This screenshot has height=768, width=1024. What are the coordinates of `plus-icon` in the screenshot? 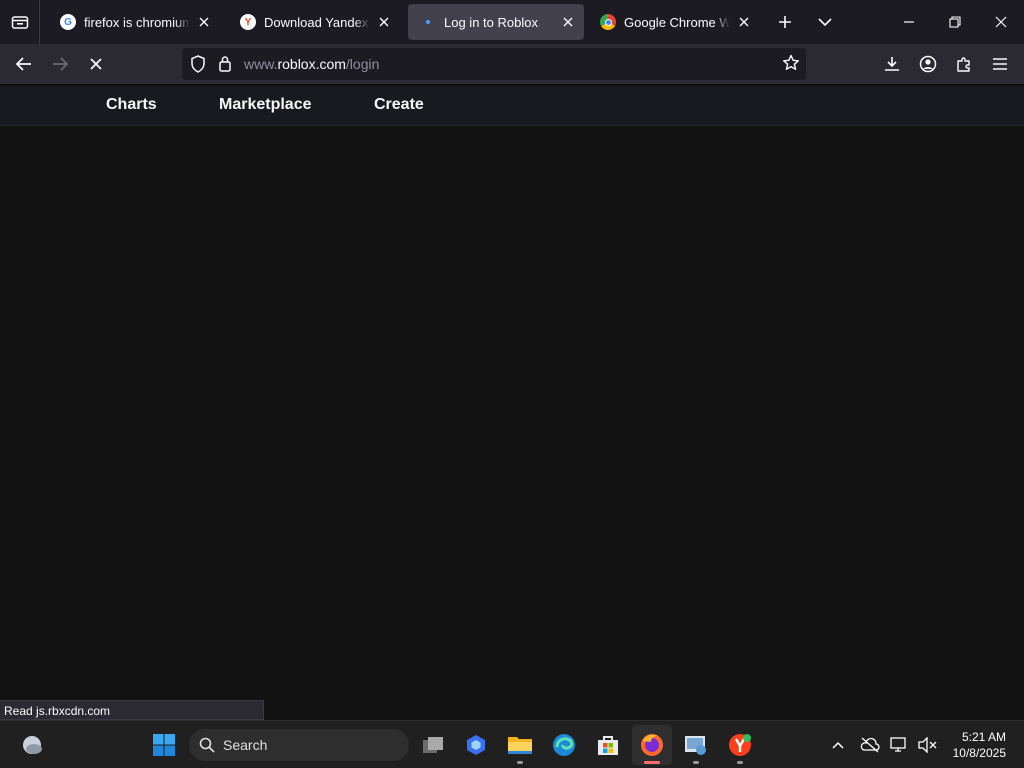 It's located at (785, 22).